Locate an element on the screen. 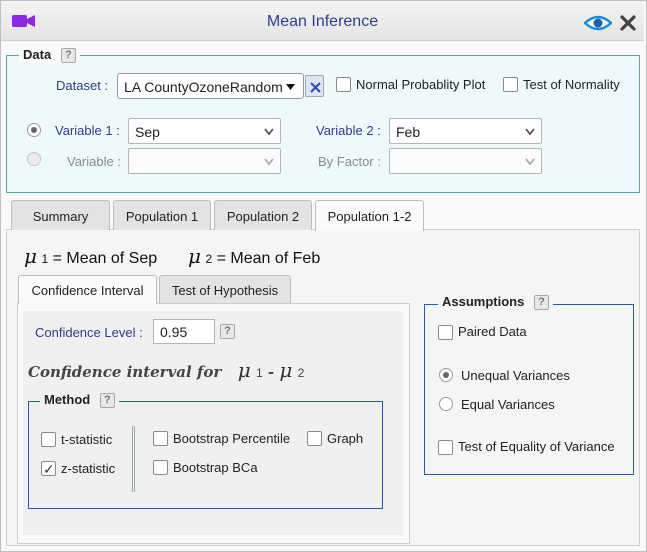 Image resolution: width=647 pixels, height=552 pixels. variable2-select: Feb is located at coordinates (465, 131).